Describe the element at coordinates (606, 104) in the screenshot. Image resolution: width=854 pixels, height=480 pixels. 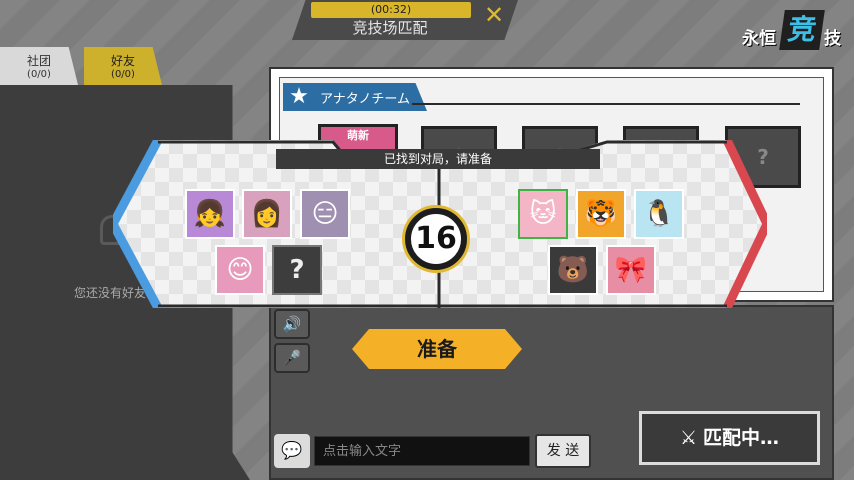
I see `team-divider` at that location.